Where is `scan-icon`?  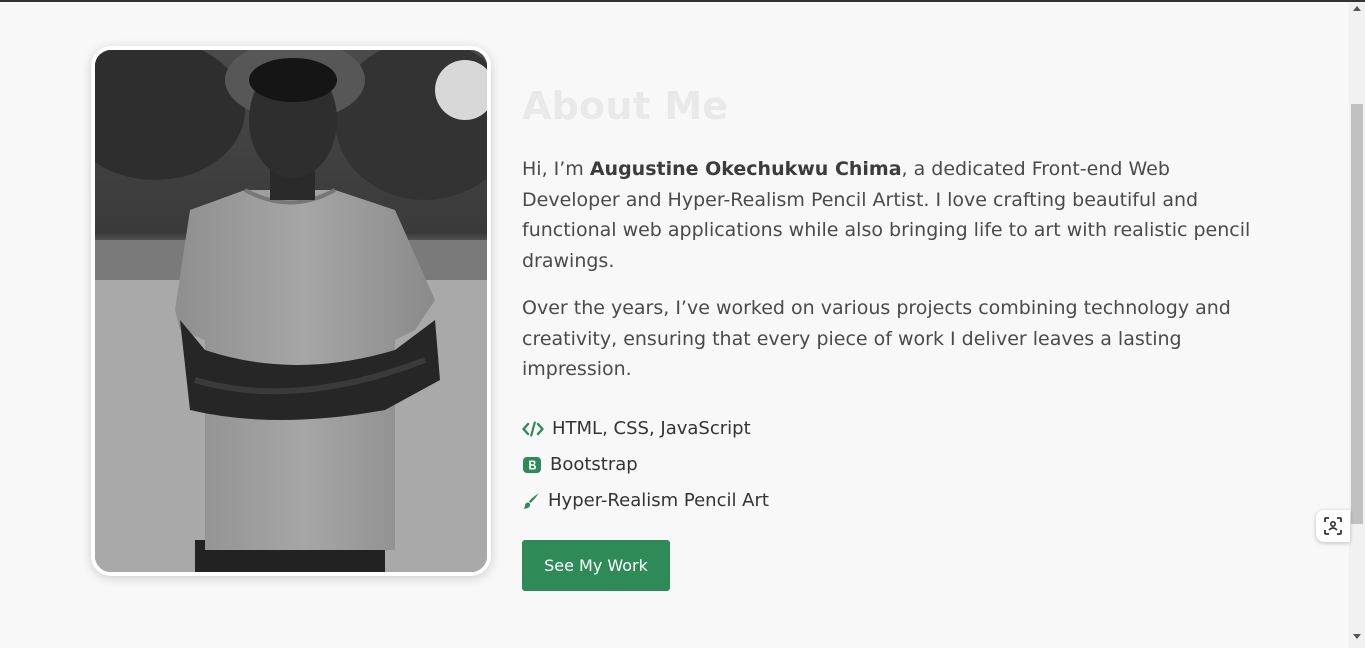 scan-icon is located at coordinates (1333, 526).